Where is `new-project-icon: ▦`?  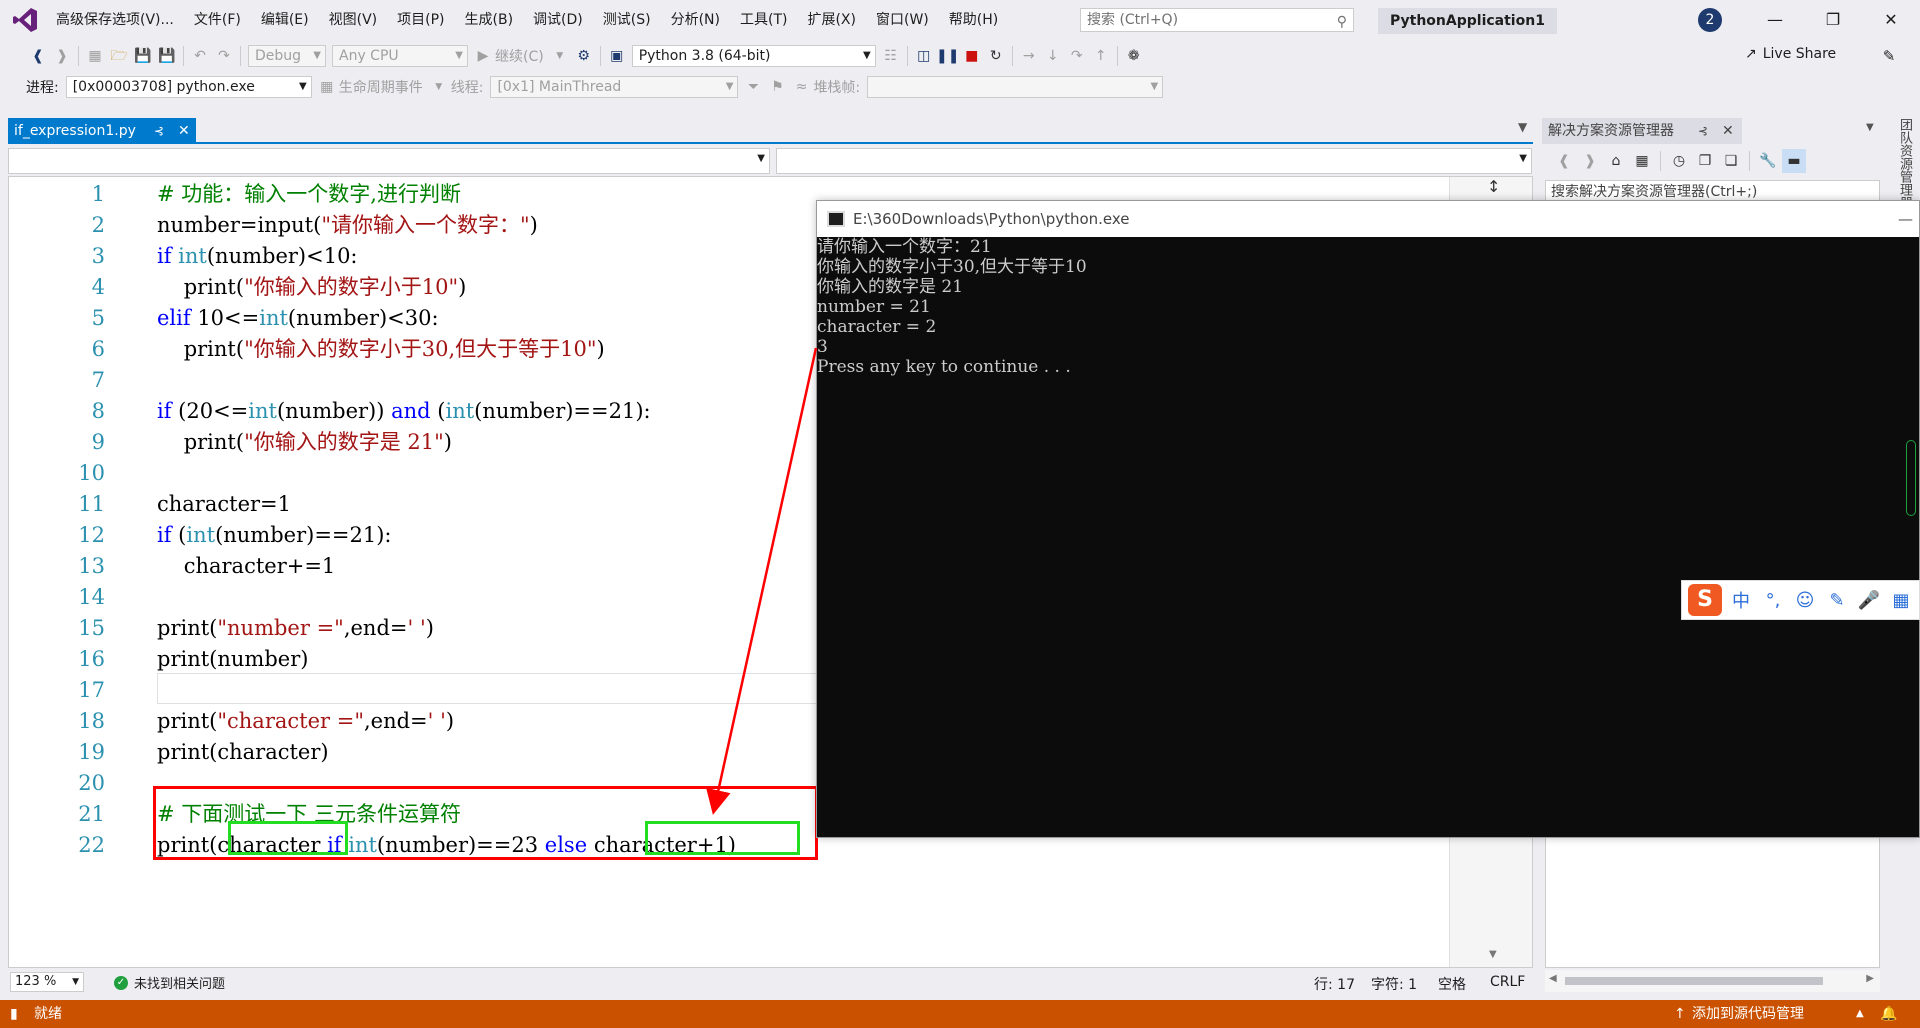
new-project-icon: ▦ is located at coordinates (95, 56).